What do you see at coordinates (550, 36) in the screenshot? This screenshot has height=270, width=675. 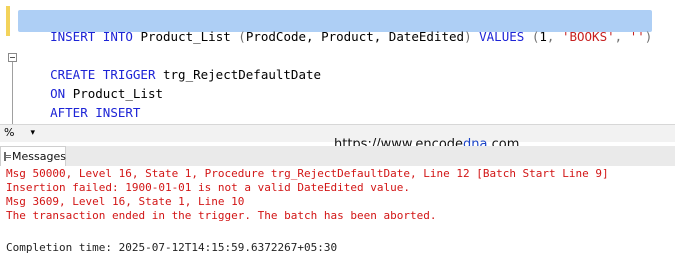 I see `comma-1: ,` at bounding box center [550, 36].